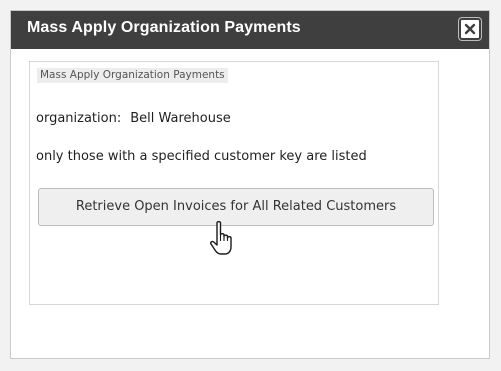 This screenshot has width=501, height=371. I want to click on organization-row: organization: Bell Warehouse, so click(133, 118).